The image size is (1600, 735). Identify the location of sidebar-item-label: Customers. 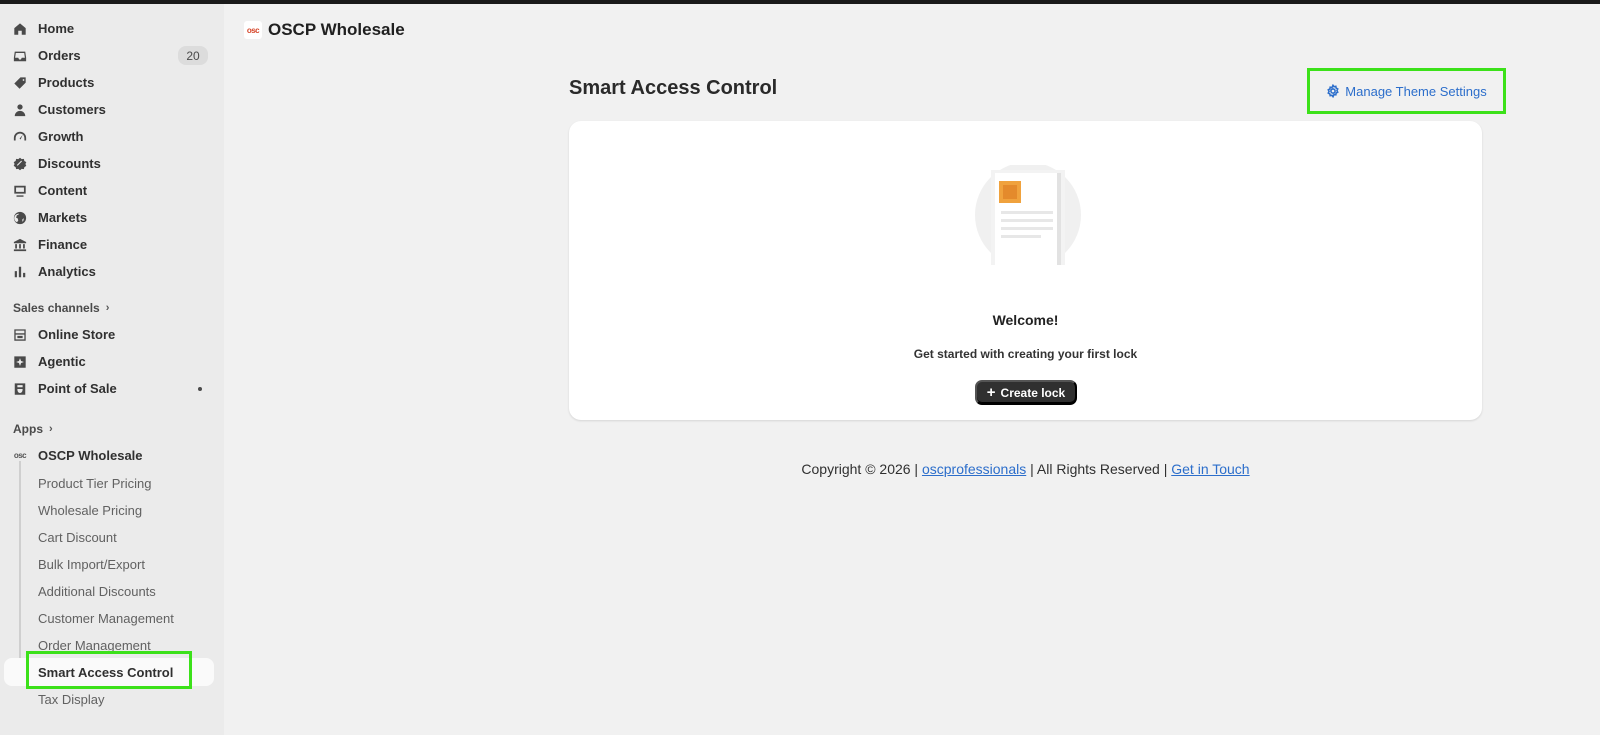
(72, 109).